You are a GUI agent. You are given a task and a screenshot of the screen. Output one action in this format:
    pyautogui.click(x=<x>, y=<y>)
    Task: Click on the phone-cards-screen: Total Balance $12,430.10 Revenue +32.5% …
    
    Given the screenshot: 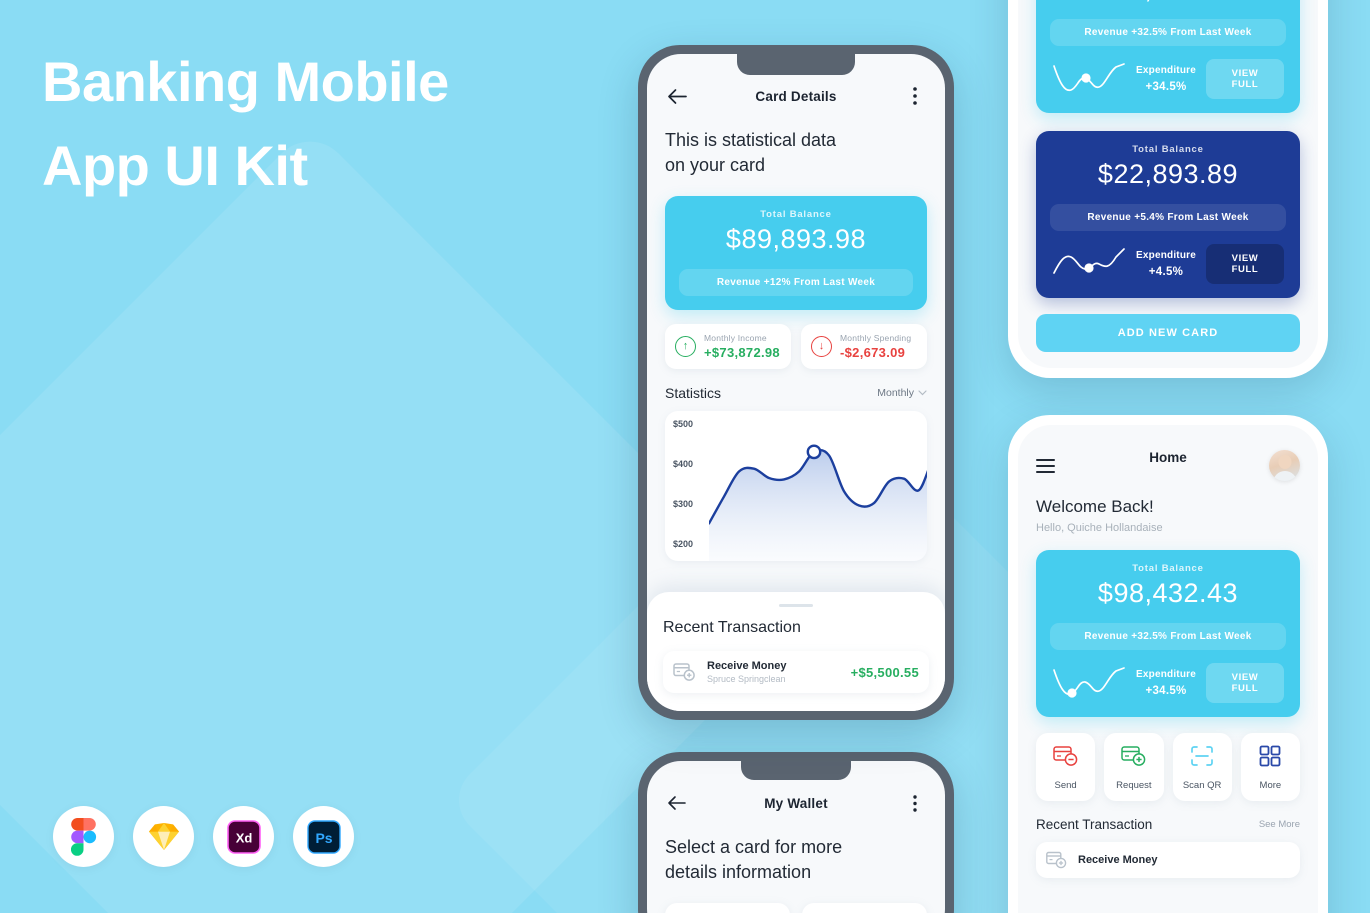 What is the action you would take?
    pyautogui.click(x=1168, y=189)
    